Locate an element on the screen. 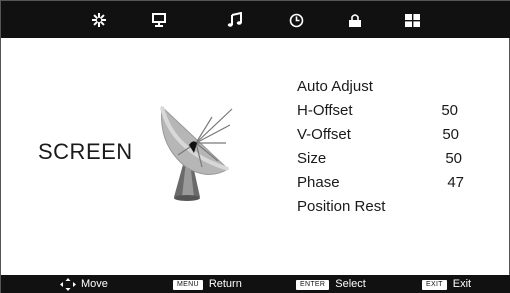 Image resolution: width=510 pixels, height=293 pixels. page-title: SCREEN is located at coordinates (85, 151).